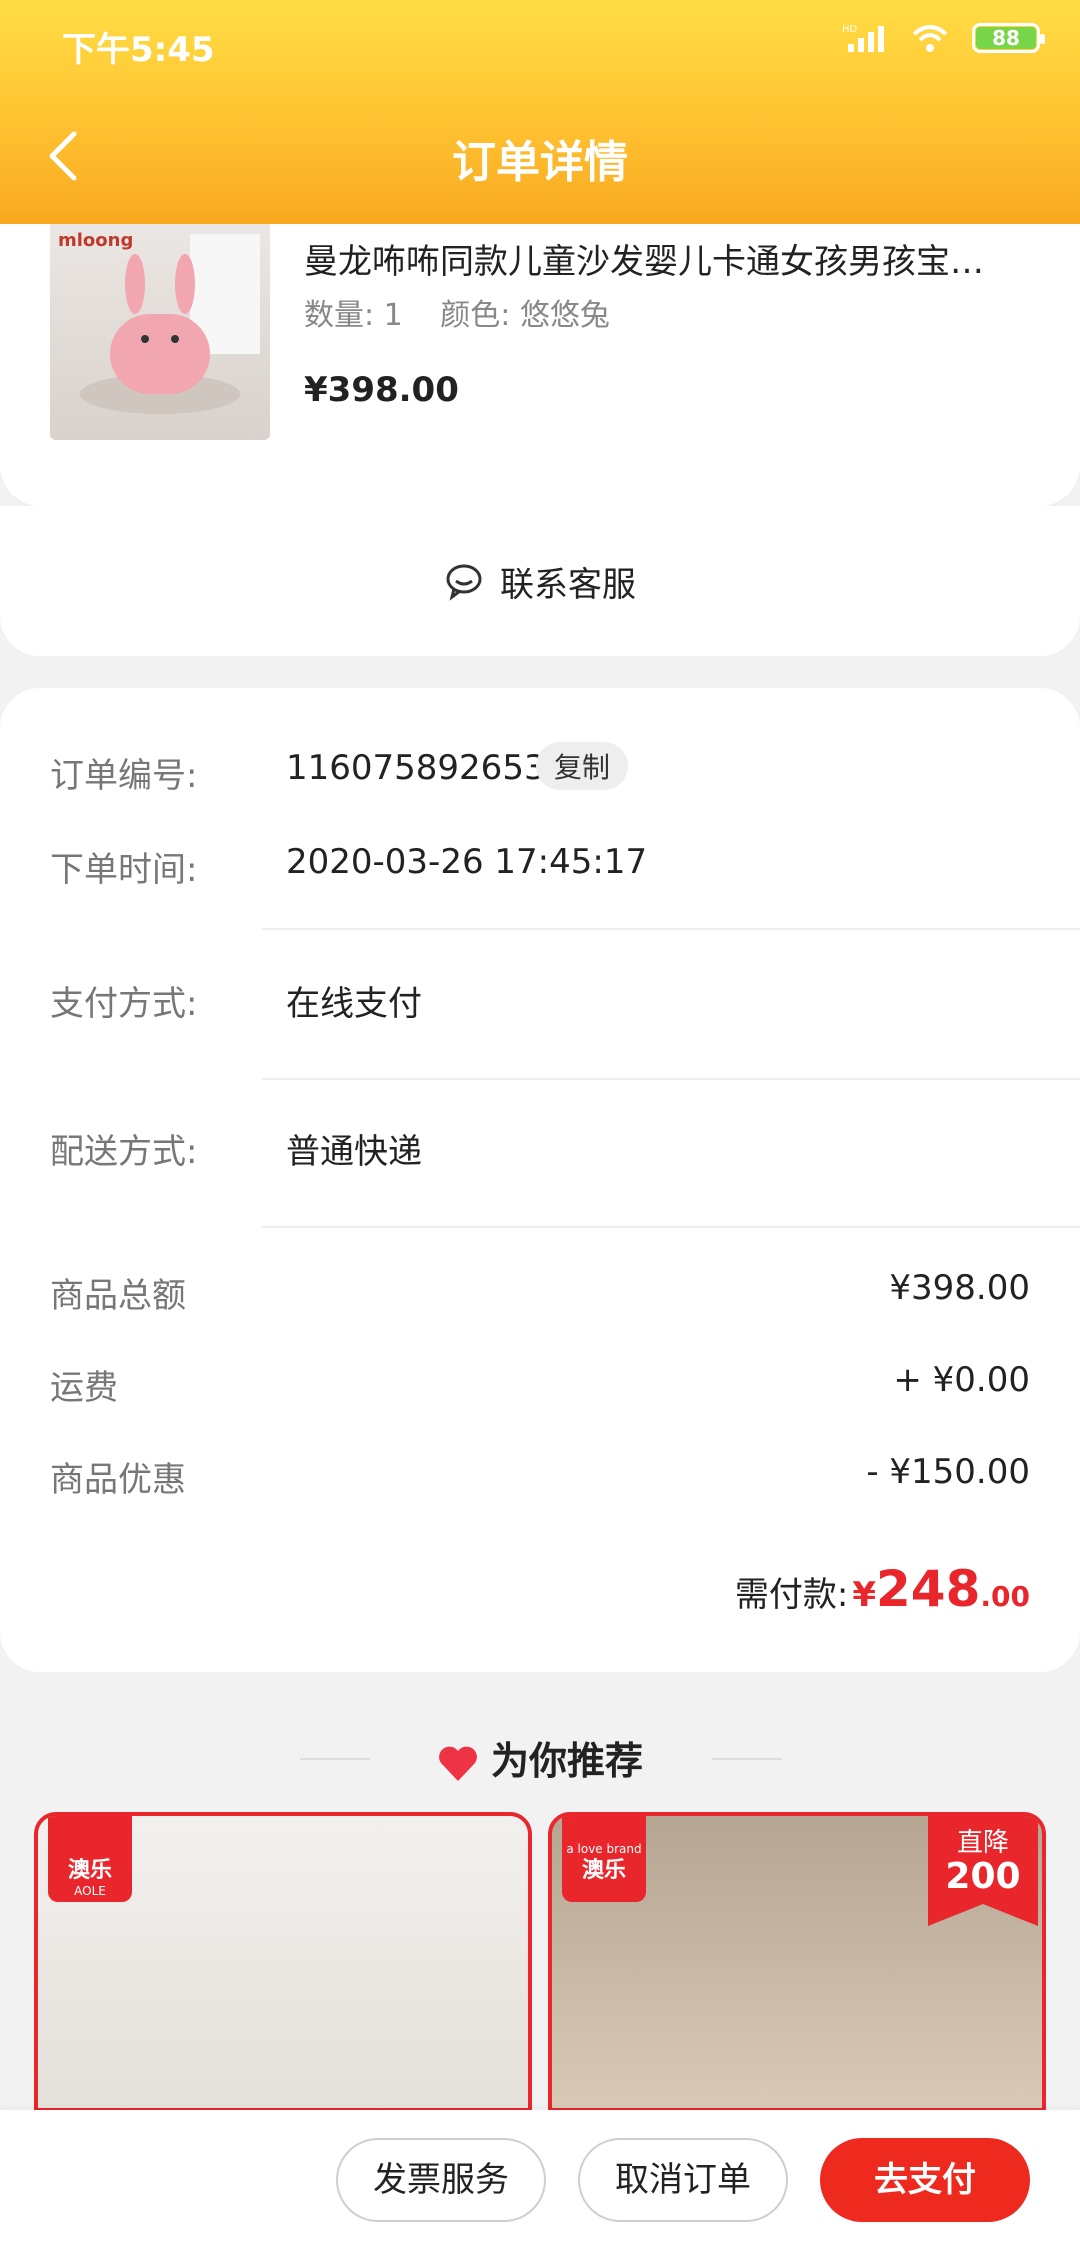 This screenshot has width=1080, height=2248. What do you see at coordinates (961, 1380) in the screenshot?
I see `shipping-amount: + ¥0.00` at bounding box center [961, 1380].